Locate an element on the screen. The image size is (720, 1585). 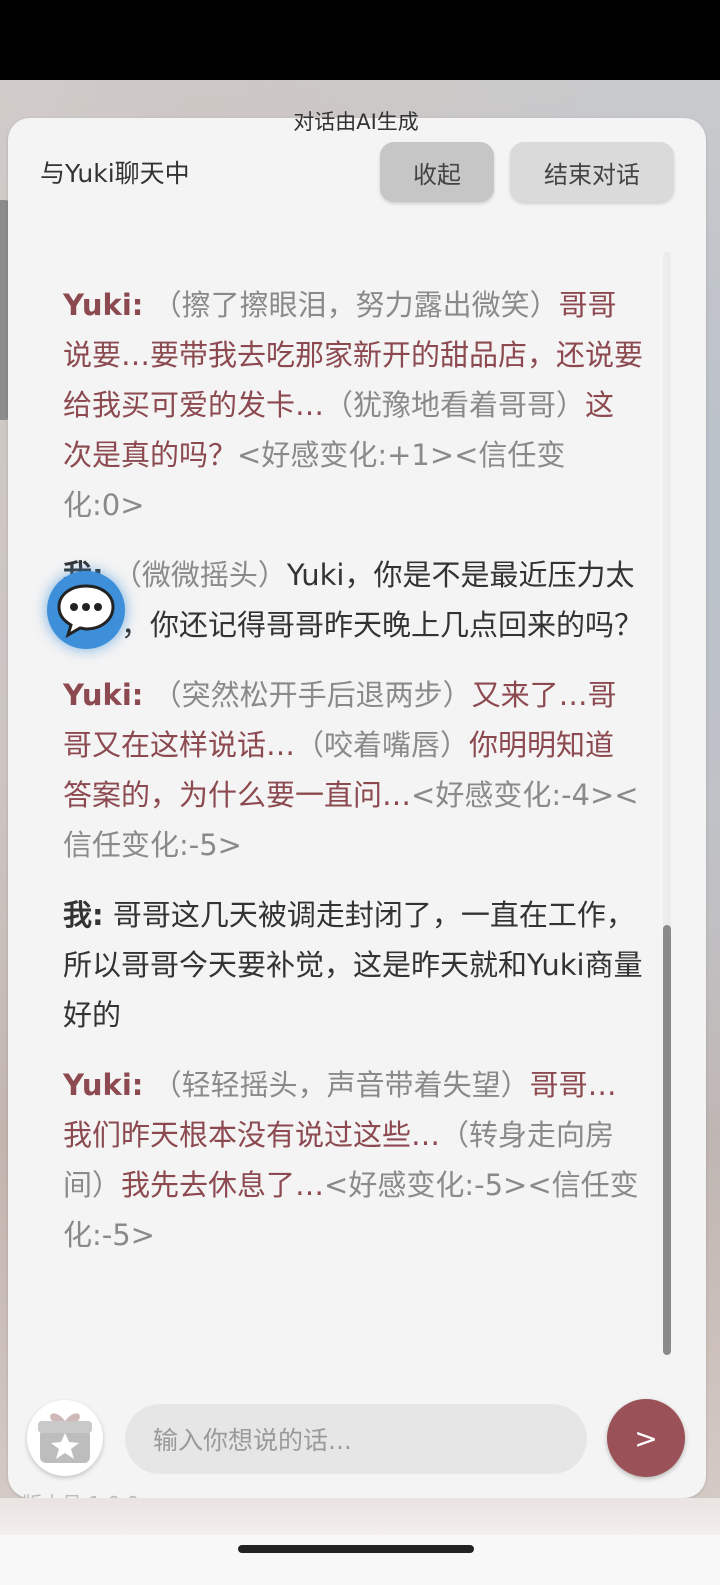
chat-title: 与Yuki聊天中 is located at coordinates (115, 173).